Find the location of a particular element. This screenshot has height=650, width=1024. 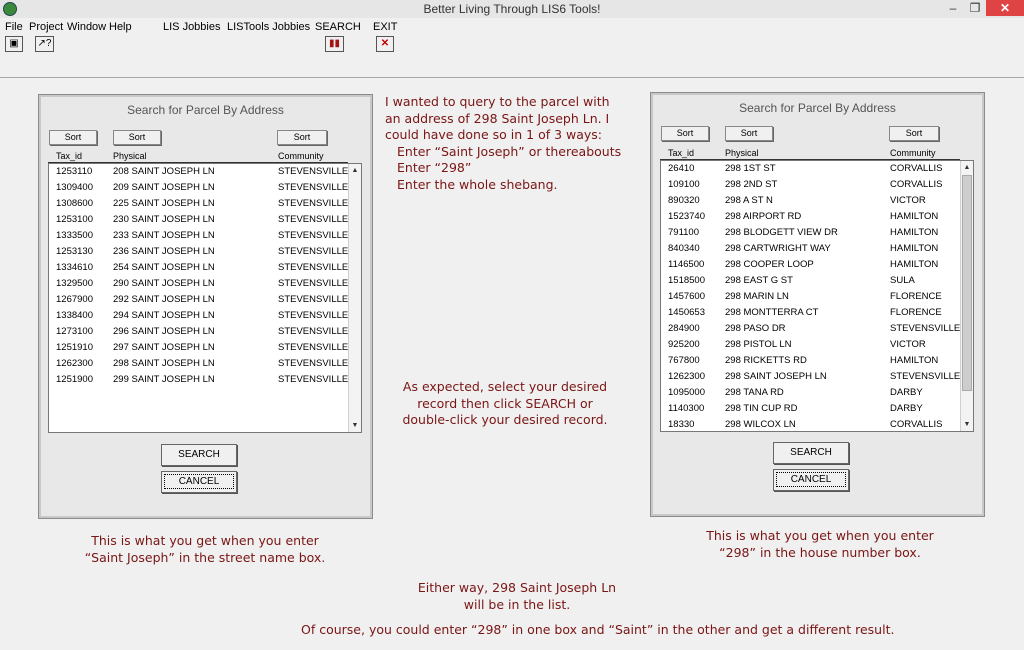

cell-community: CORVALLIS is located at coordinates (916, 168).